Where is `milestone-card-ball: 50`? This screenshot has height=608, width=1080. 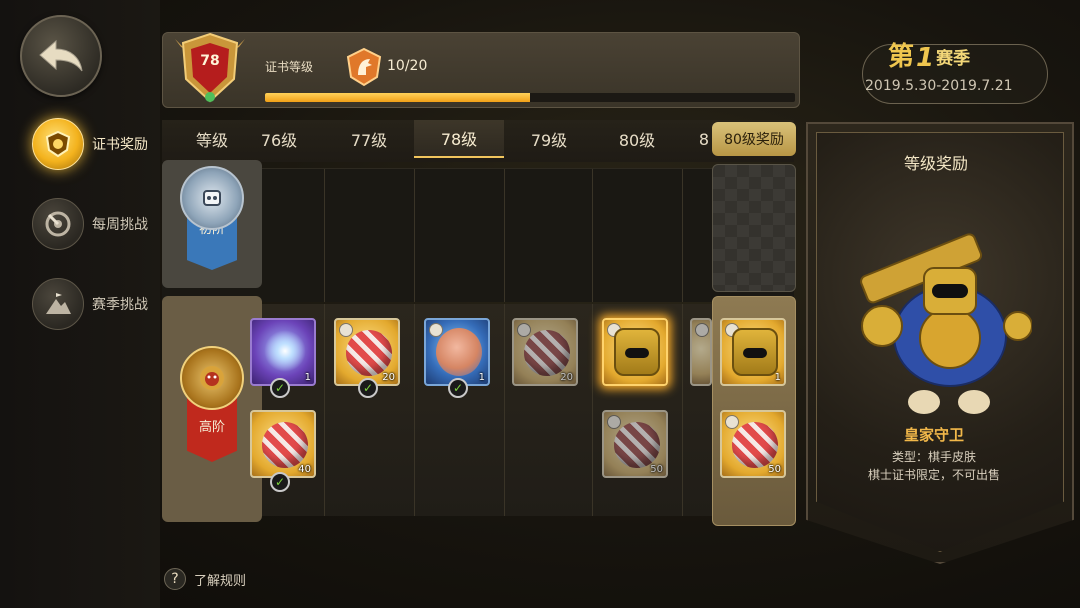
milestone-card-ball: 50 is located at coordinates (753, 444).